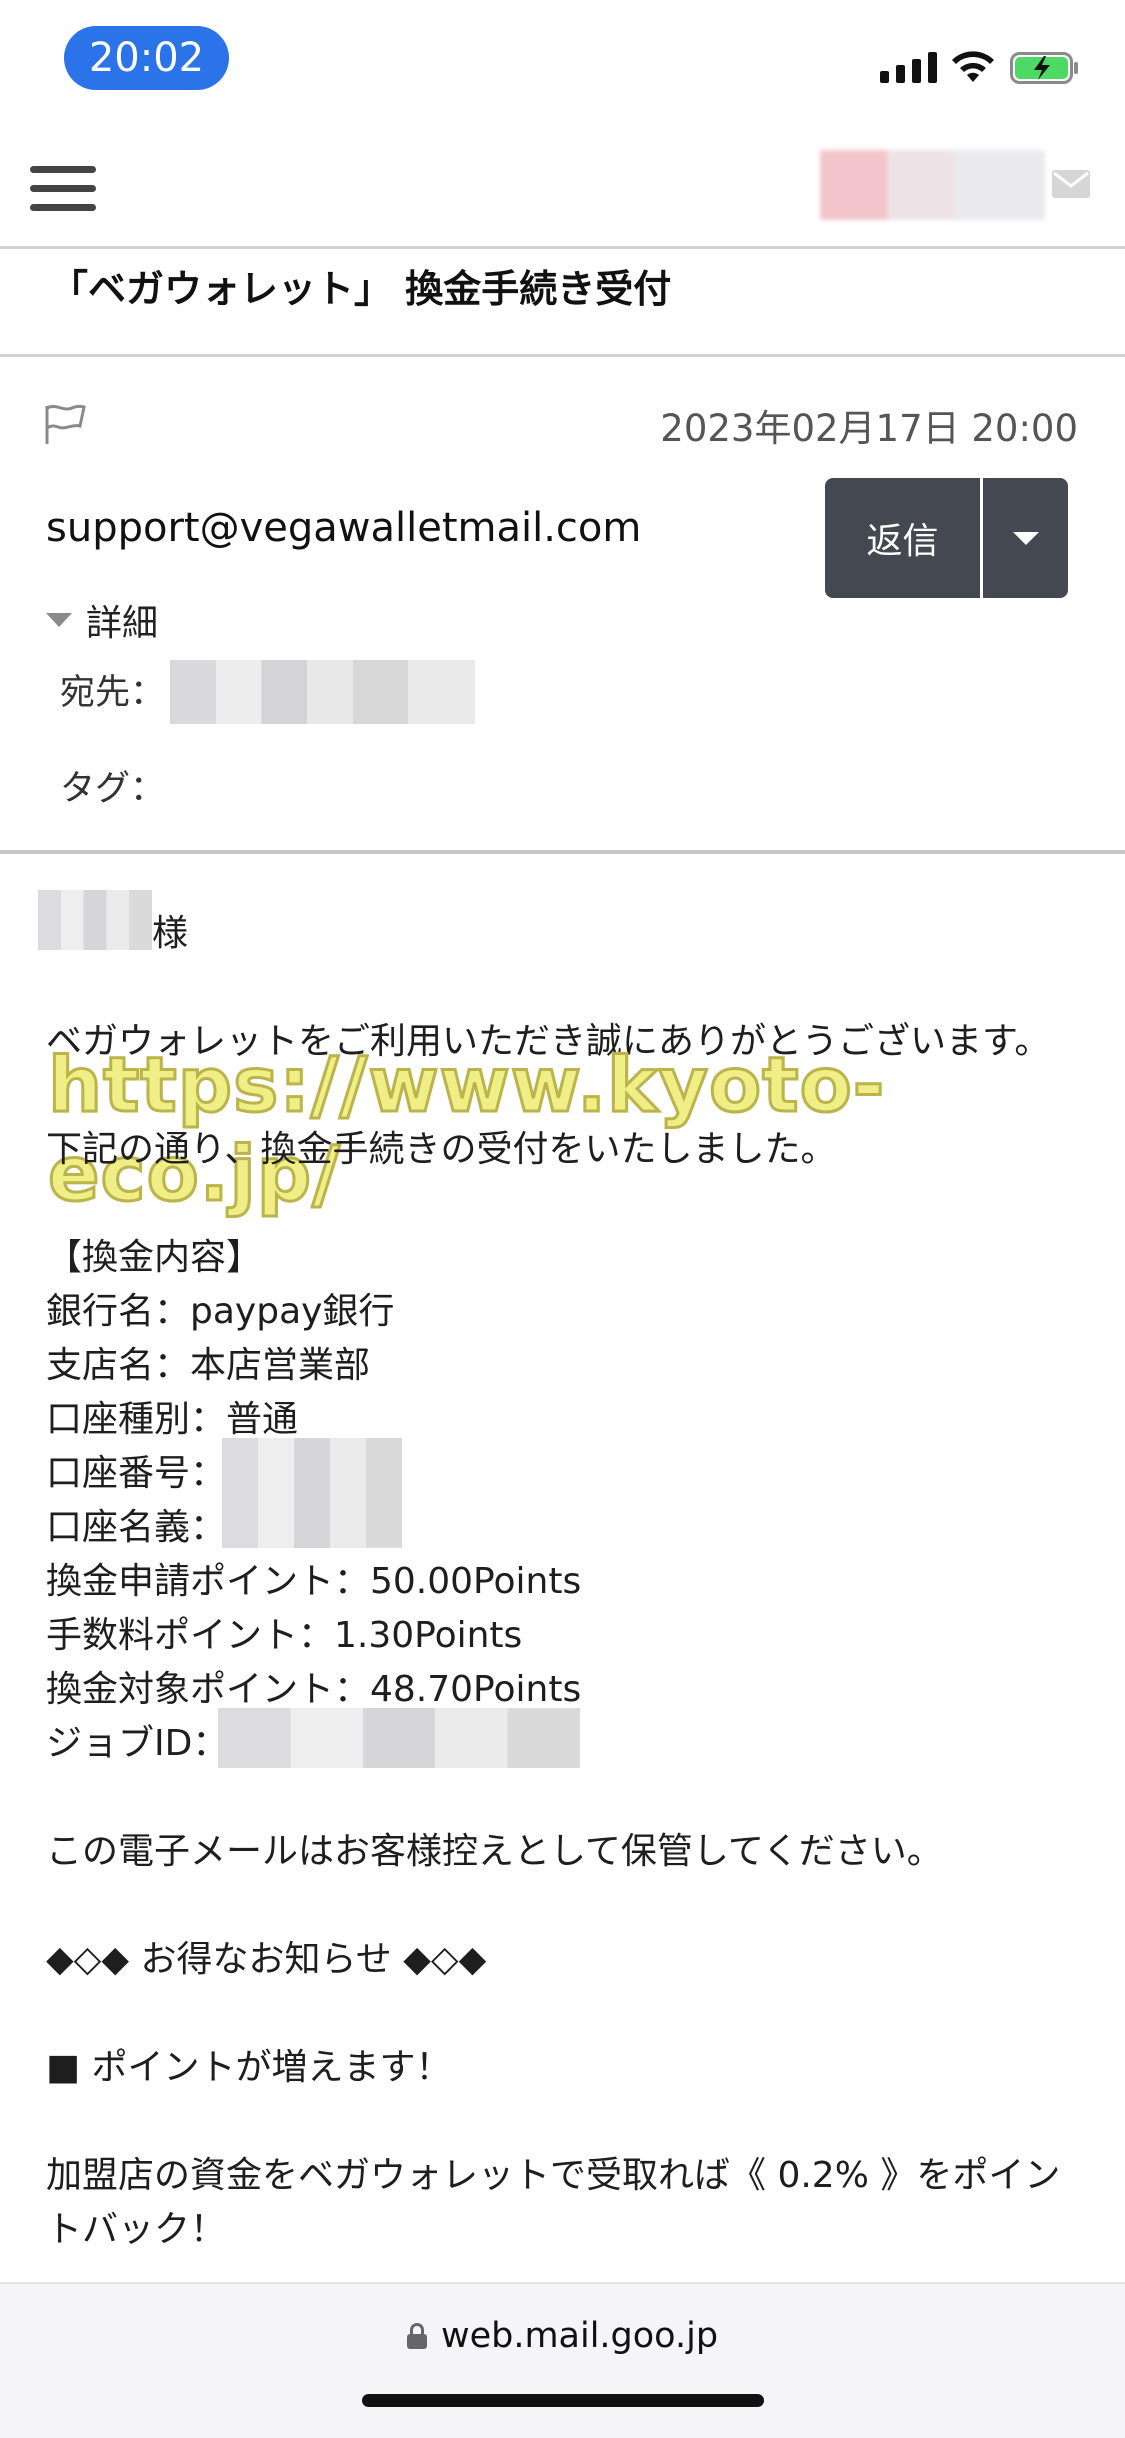  I want to click on promo-line: トバック！, so click(136, 2229).